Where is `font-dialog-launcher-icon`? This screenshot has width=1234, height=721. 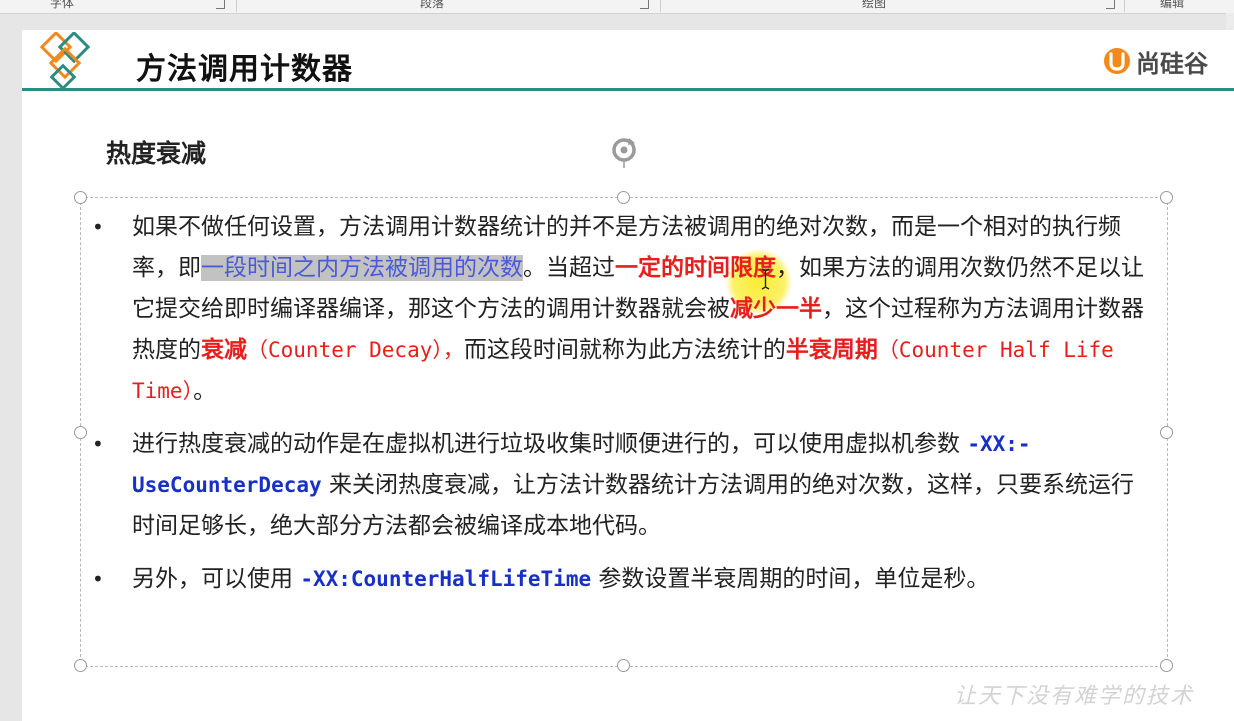
font-dialog-launcher-icon is located at coordinates (220, 4).